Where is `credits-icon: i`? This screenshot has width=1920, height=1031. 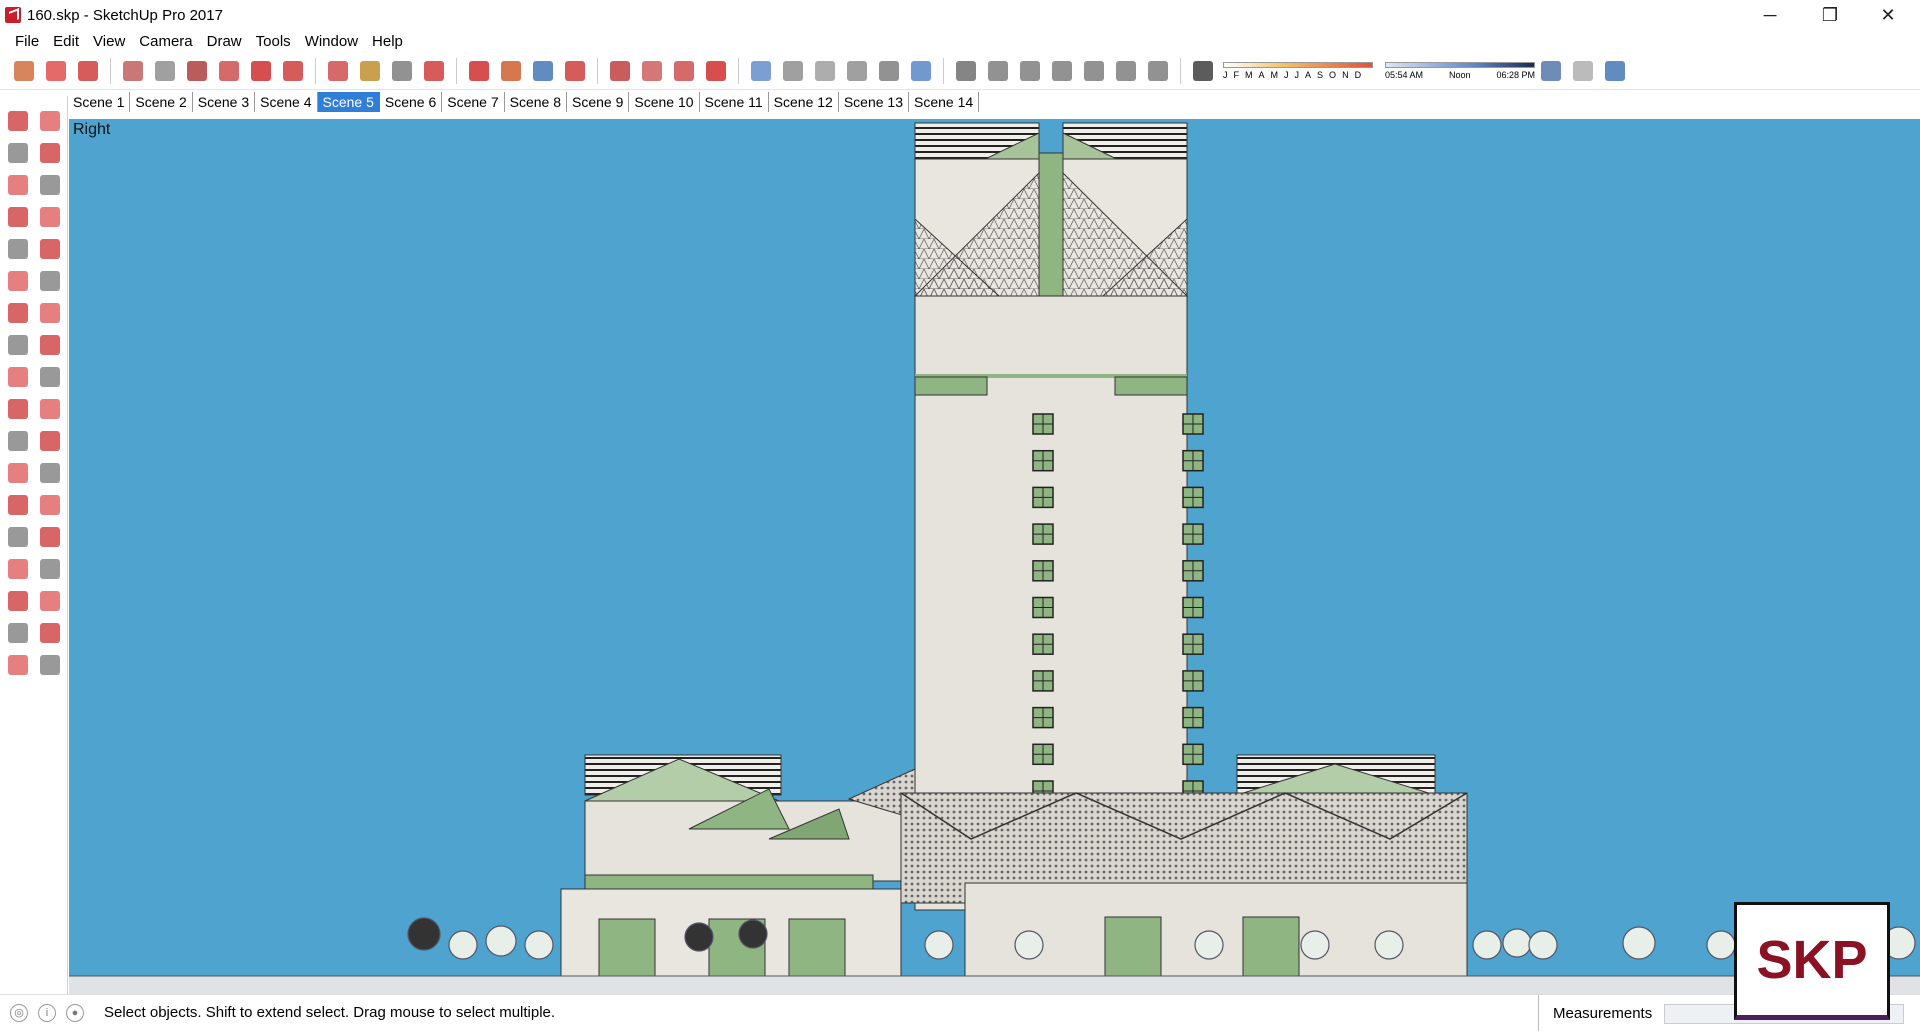 credits-icon: i is located at coordinates (47, 1012).